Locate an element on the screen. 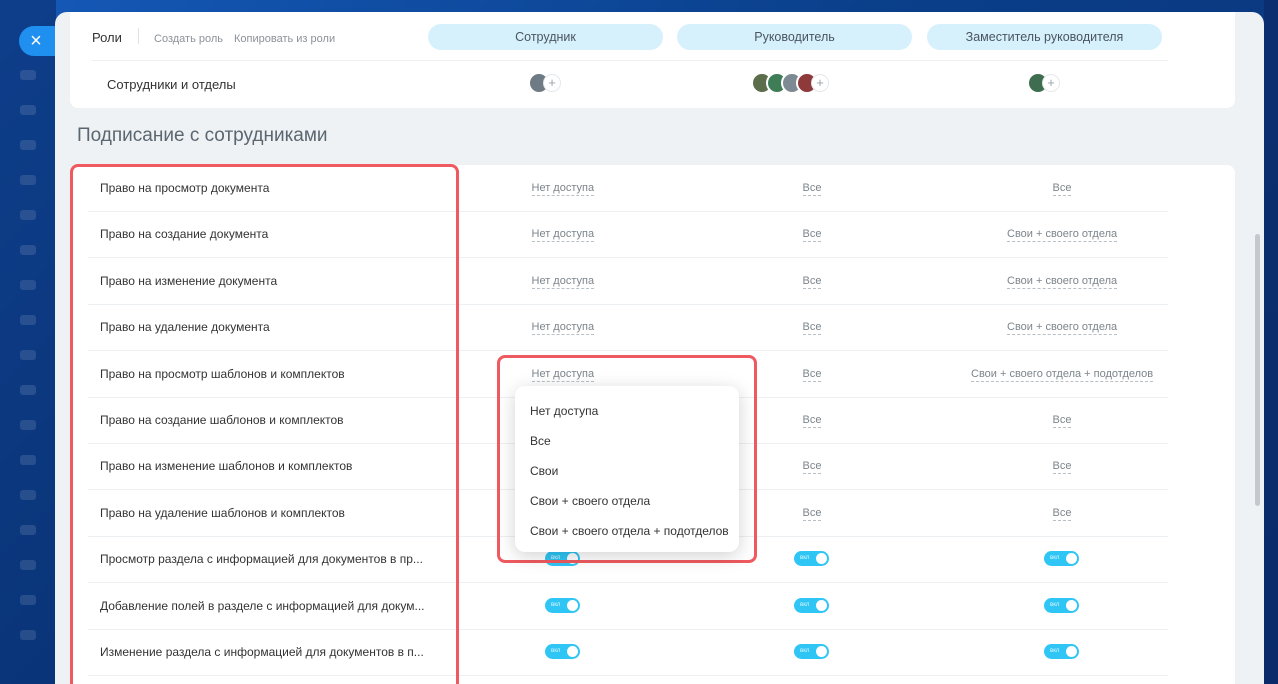  employee-avatars: + is located at coordinates (544, 83).